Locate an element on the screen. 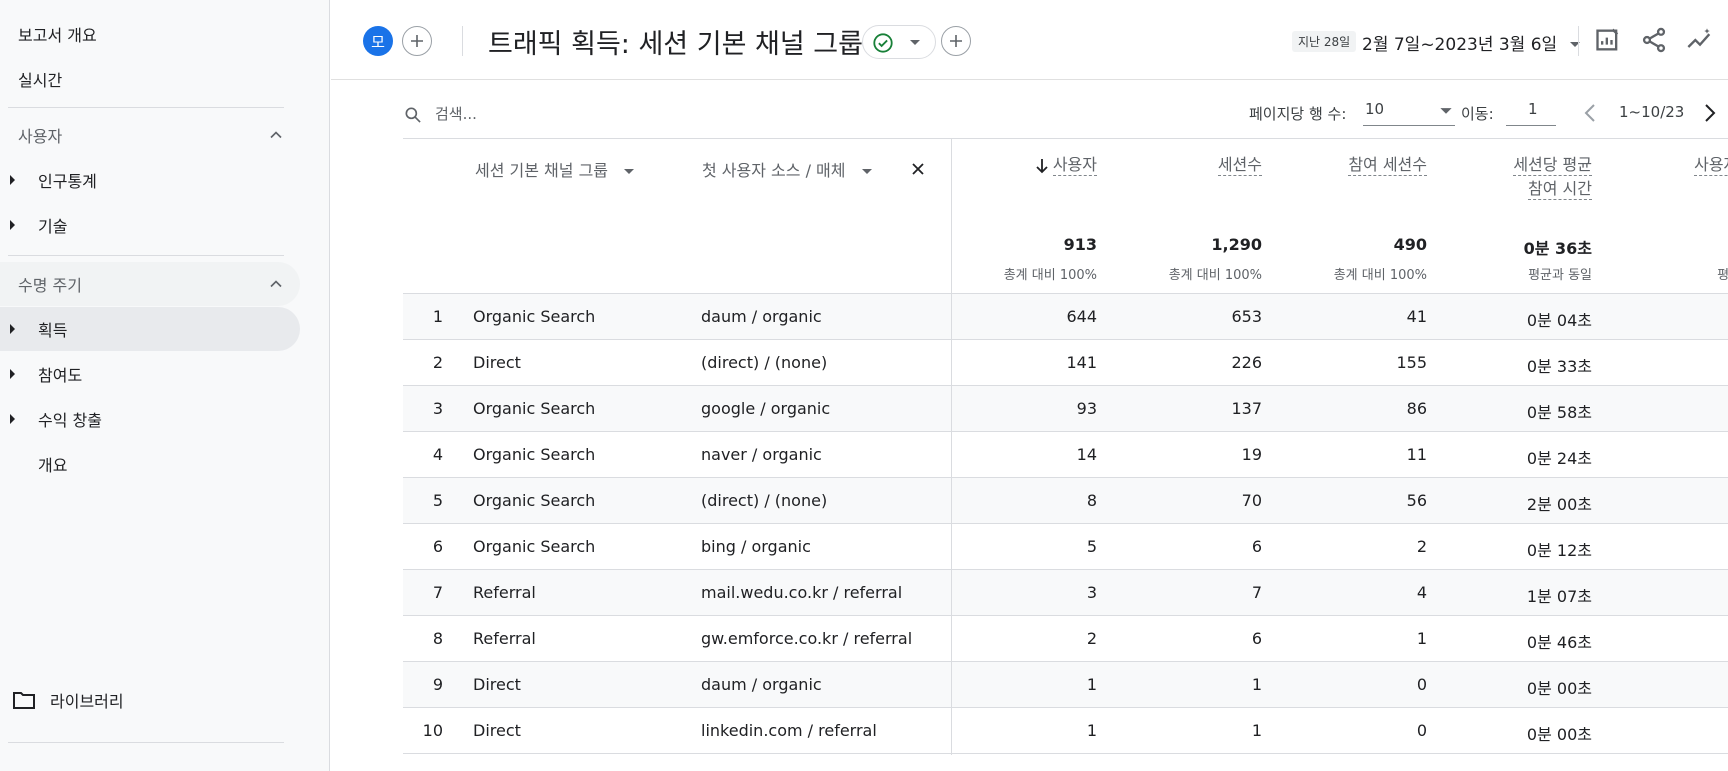 This screenshot has width=1728, height=771. cell-source-medium: (direct) / (none) is located at coordinates (764, 362).